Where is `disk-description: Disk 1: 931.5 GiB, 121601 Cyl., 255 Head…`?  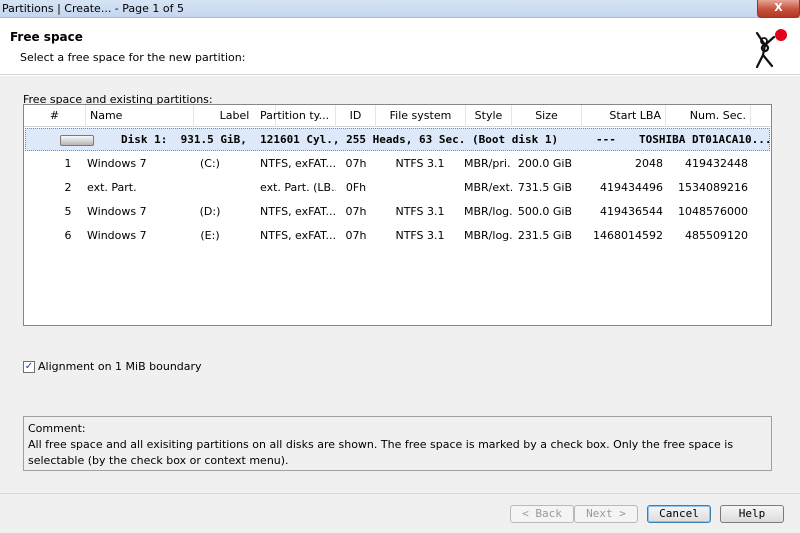
disk-description: Disk 1: 931.5 GiB, 121601 Cyl., 255 Head… is located at coordinates (340, 139).